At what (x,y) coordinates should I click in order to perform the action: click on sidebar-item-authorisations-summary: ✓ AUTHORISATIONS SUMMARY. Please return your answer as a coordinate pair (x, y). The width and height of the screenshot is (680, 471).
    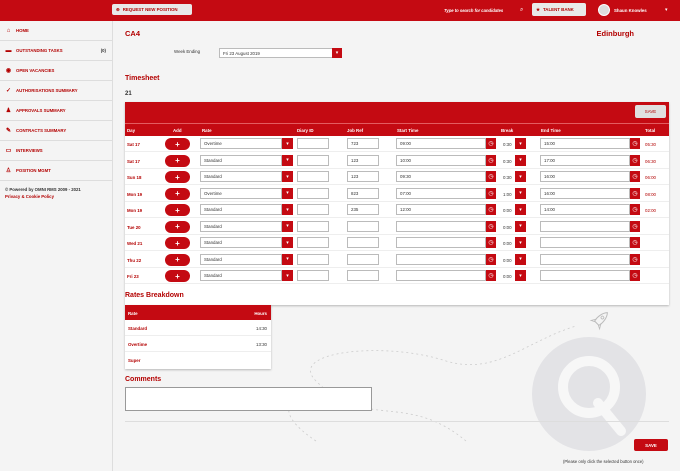
    Looking at the image, I should click on (56, 91).